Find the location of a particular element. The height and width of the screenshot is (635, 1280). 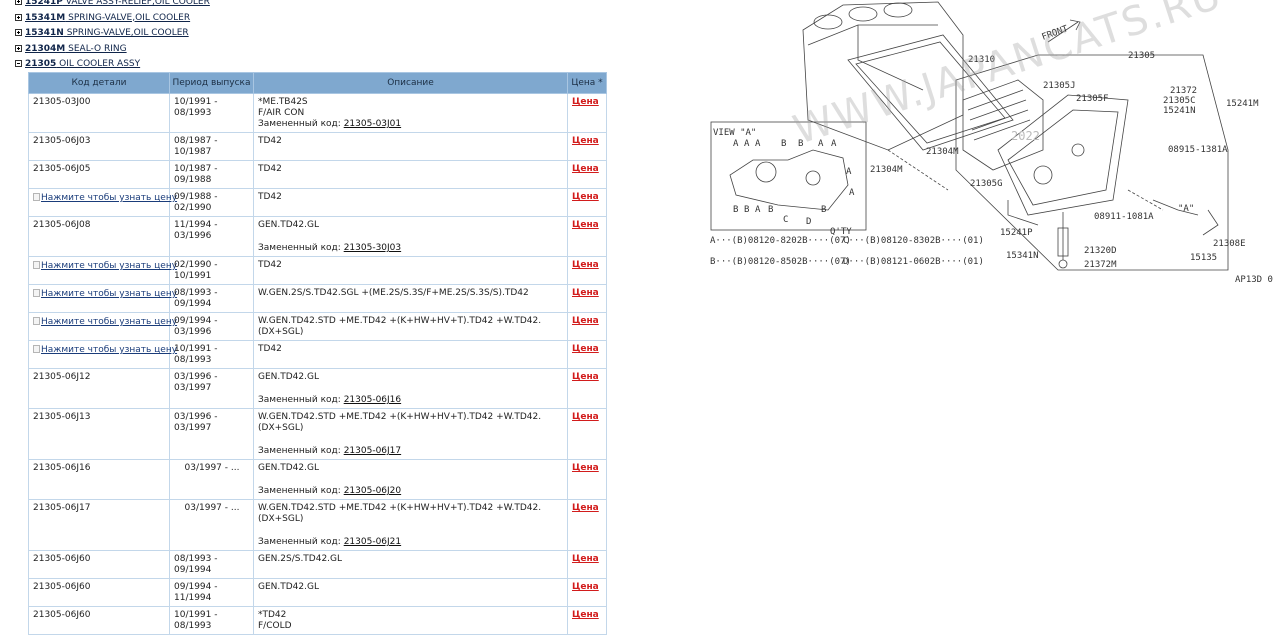

tree-item-code-link: 21305 is located at coordinates (40, 64).